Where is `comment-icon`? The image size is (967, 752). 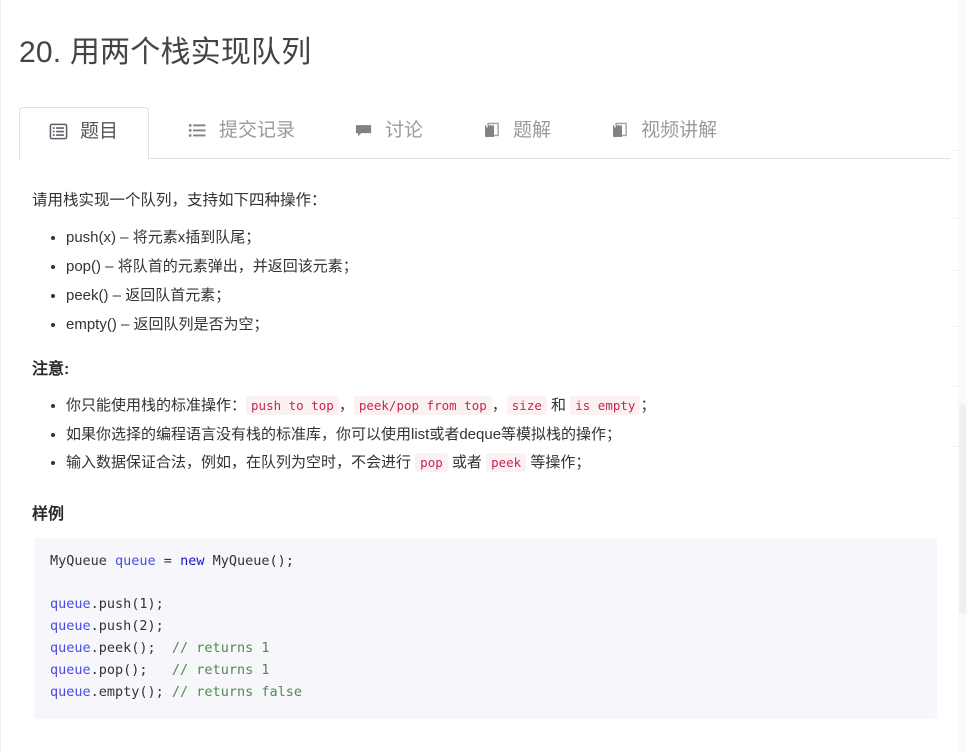
comment-icon is located at coordinates (363, 131).